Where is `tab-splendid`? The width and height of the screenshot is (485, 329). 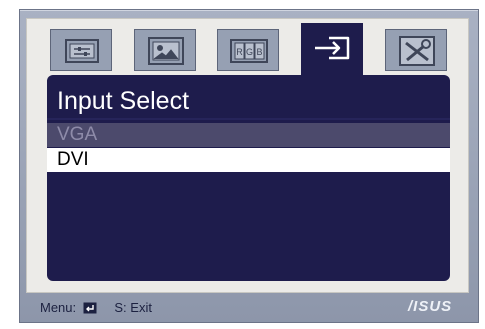 tab-splendid is located at coordinates (81, 50).